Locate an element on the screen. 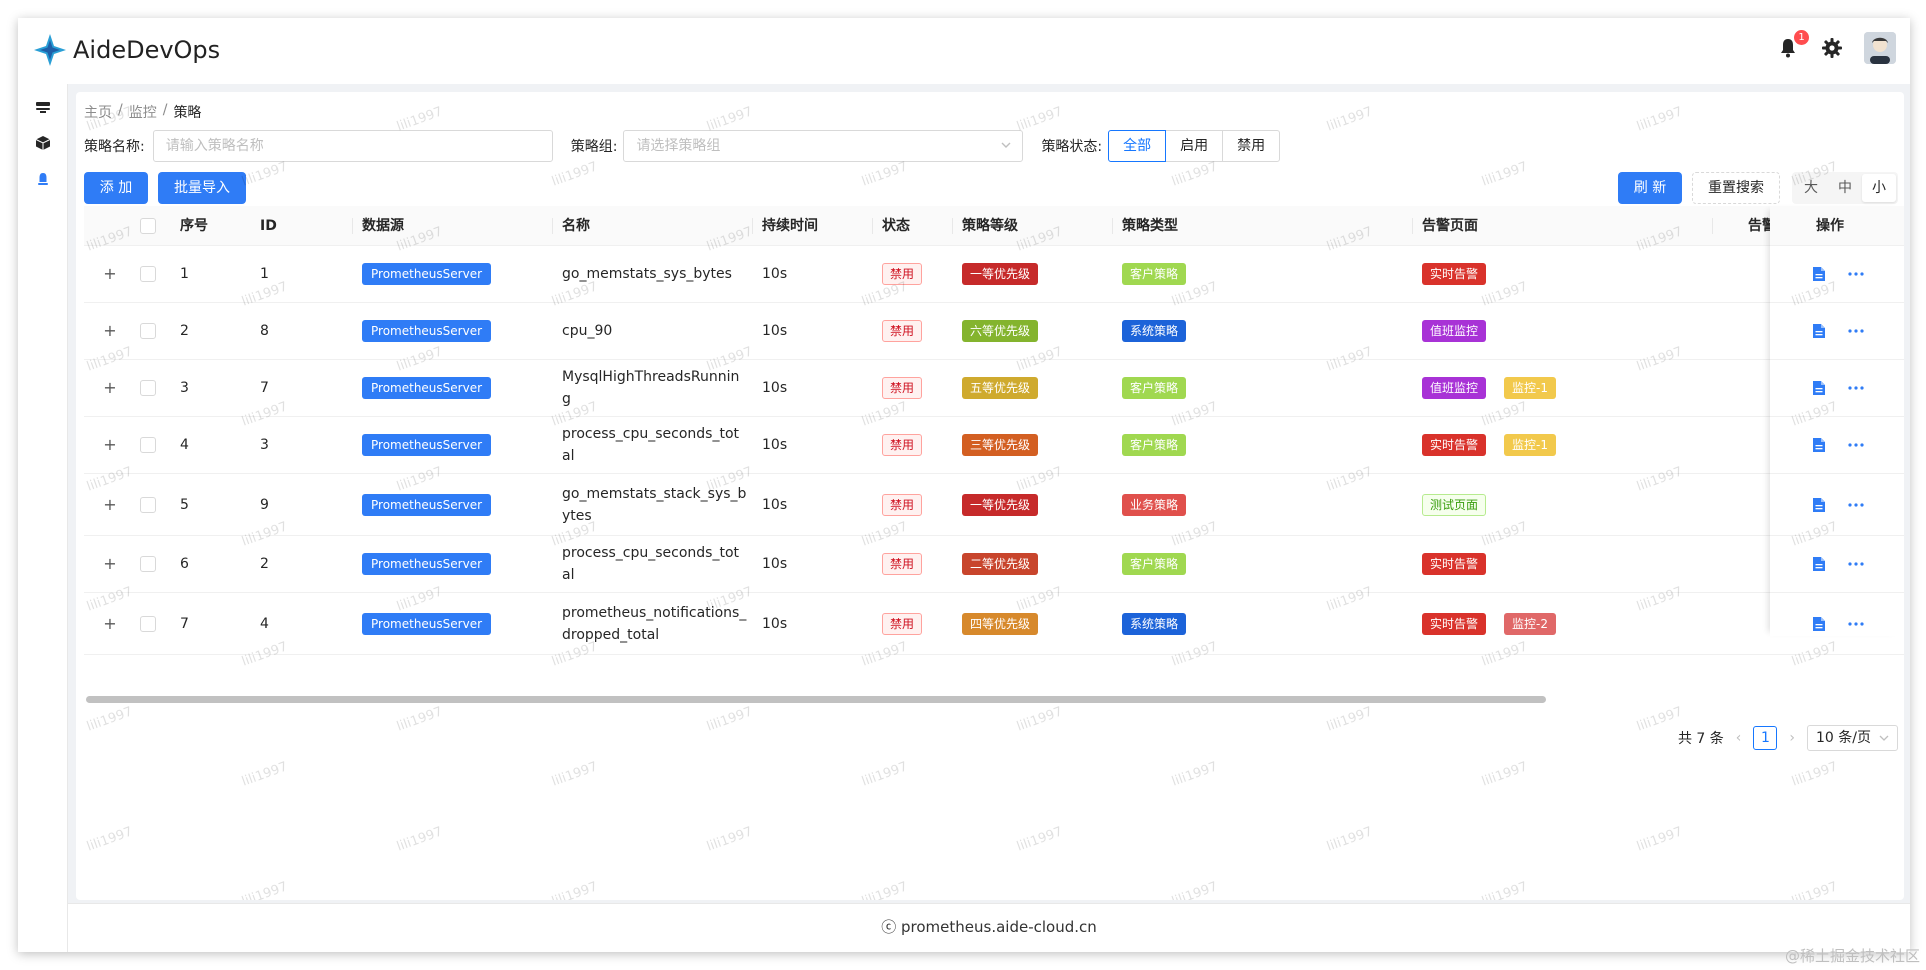  gear-icon is located at coordinates (1832, 48).